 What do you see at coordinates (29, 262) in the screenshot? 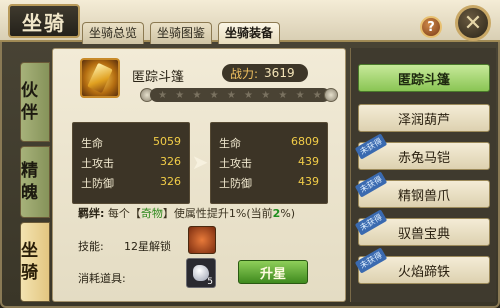
I see `side-tab-label: 坐骑` at bounding box center [29, 262].